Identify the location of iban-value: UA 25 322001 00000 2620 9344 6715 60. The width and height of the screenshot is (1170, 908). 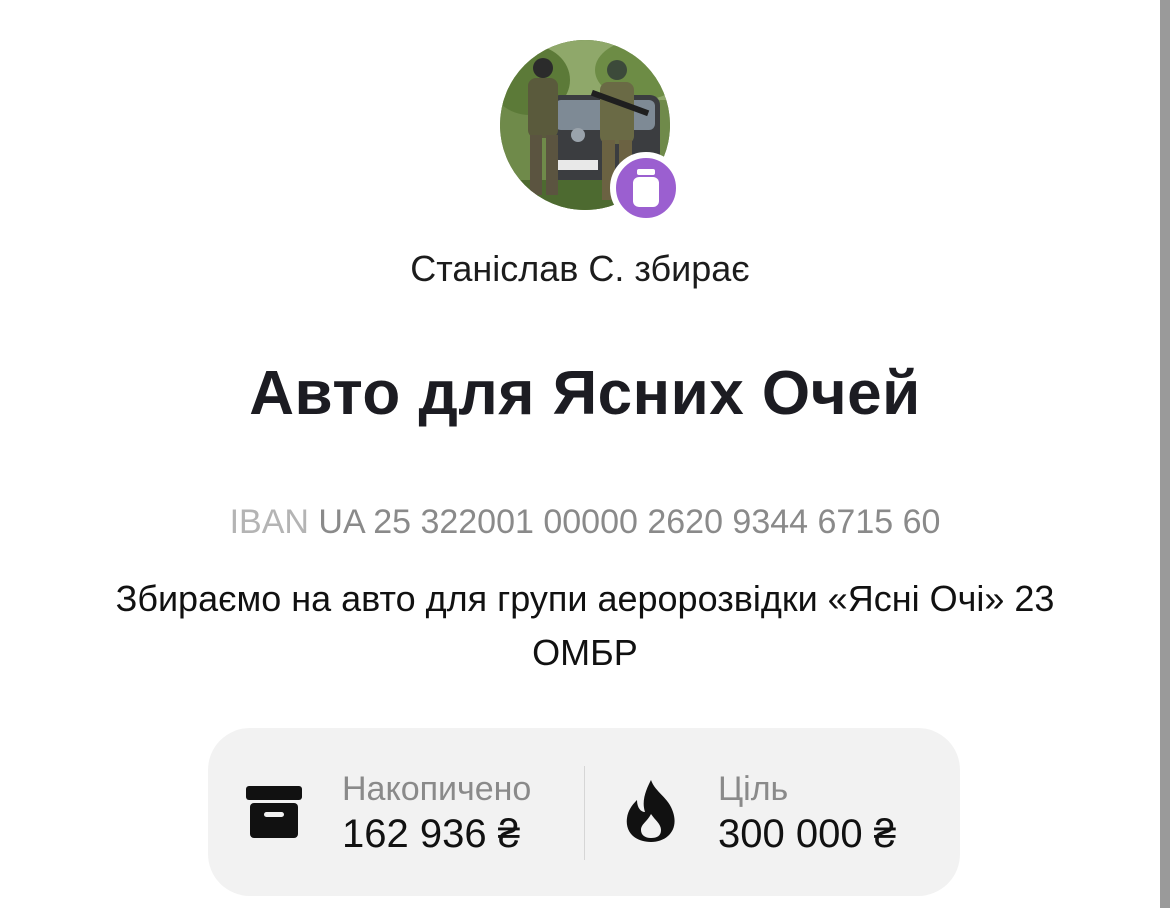
(629, 522).